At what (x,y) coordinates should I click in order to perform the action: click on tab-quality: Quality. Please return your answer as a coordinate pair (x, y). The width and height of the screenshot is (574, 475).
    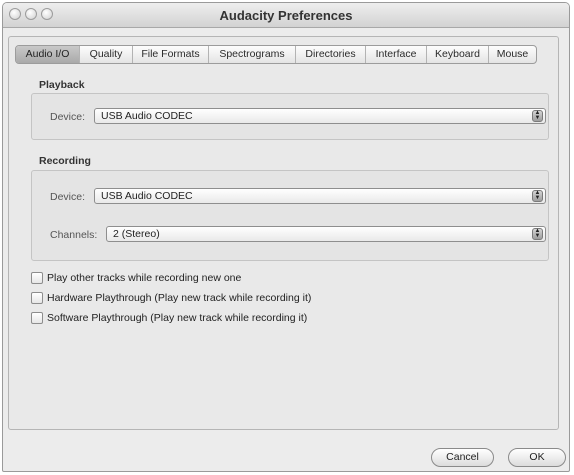
    Looking at the image, I should click on (106, 54).